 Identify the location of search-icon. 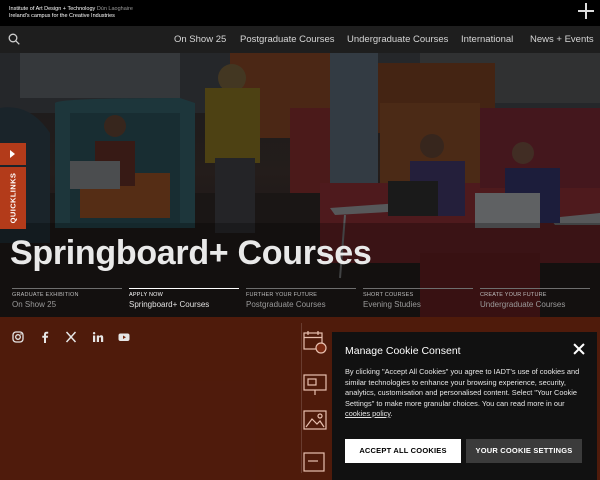
(14, 39).